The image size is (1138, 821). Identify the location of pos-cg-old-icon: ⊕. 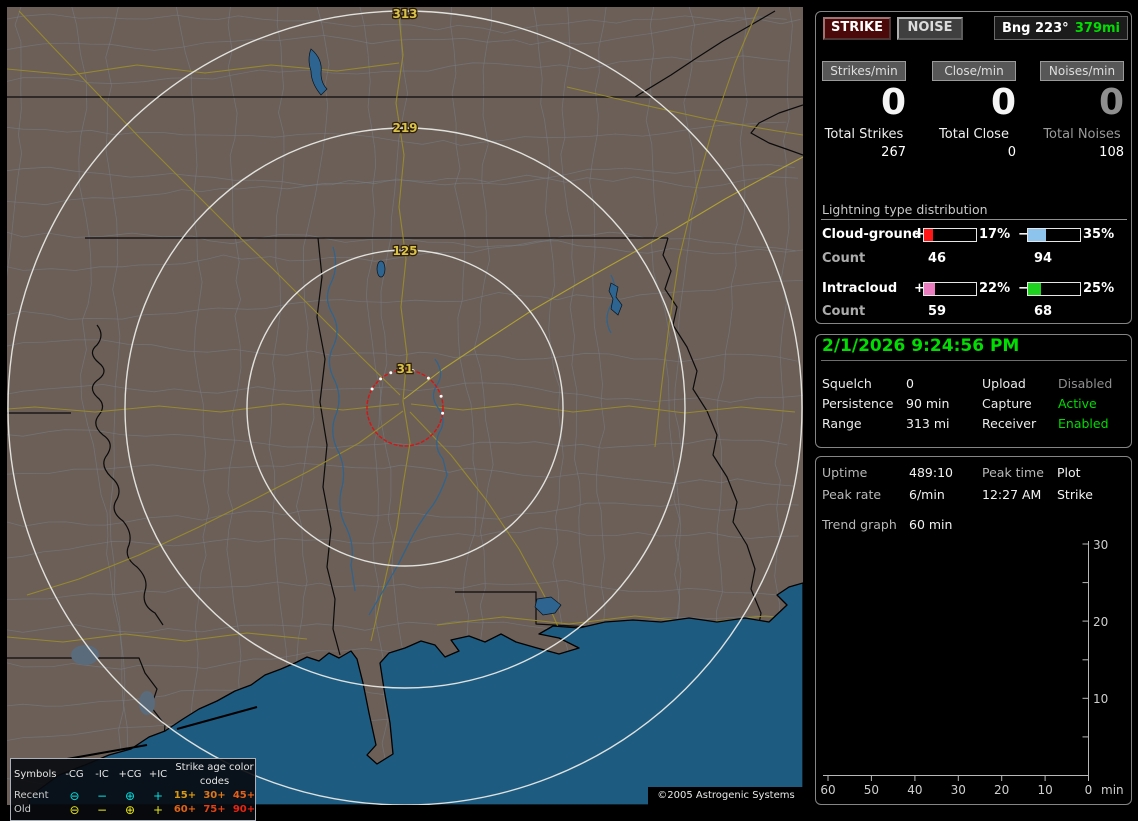
(130, 809).